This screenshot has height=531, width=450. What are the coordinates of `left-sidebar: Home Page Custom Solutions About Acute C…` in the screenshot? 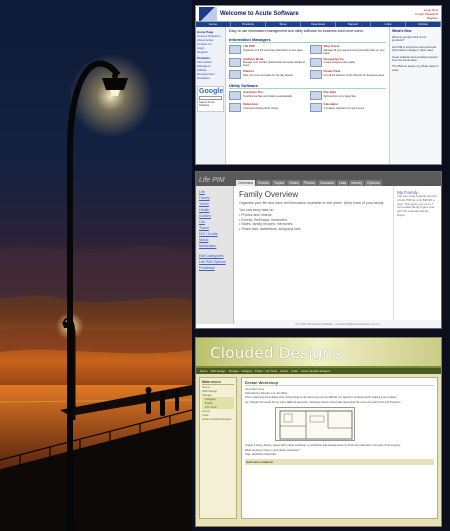 It's located at (211, 95).